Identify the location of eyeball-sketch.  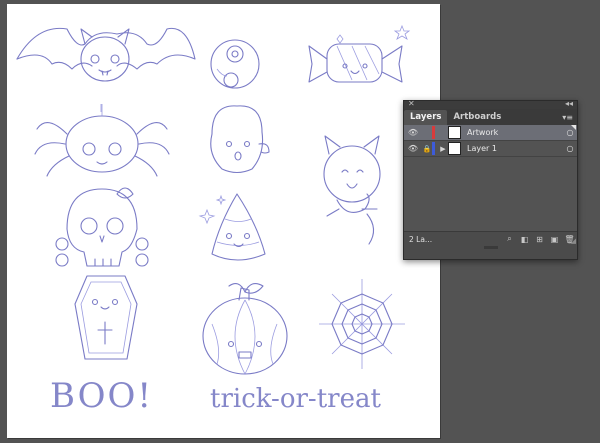
(235, 64).